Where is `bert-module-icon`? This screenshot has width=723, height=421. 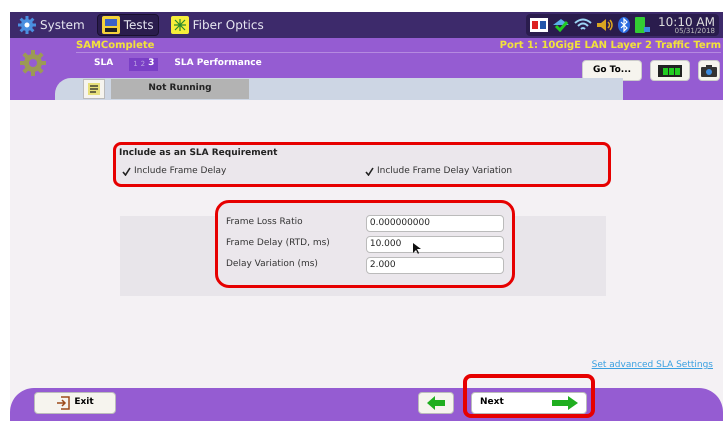 bert-module-icon is located at coordinates (111, 25).